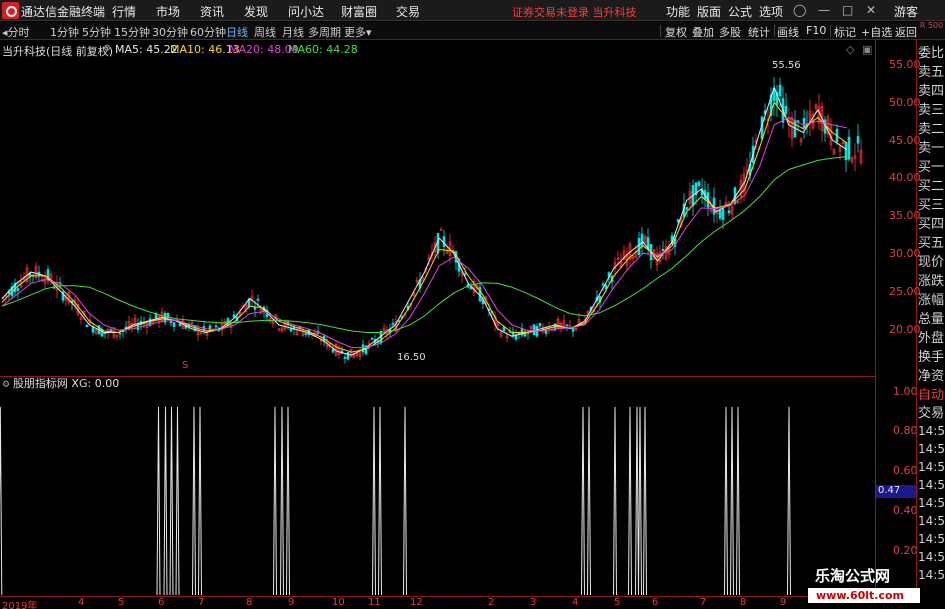 Image resolution: width=945 pixels, height=609 pixels. Describe the element at coordinates (132, 32) in the screenshot. I see `period-tab-15min: 15分钟` at that location.